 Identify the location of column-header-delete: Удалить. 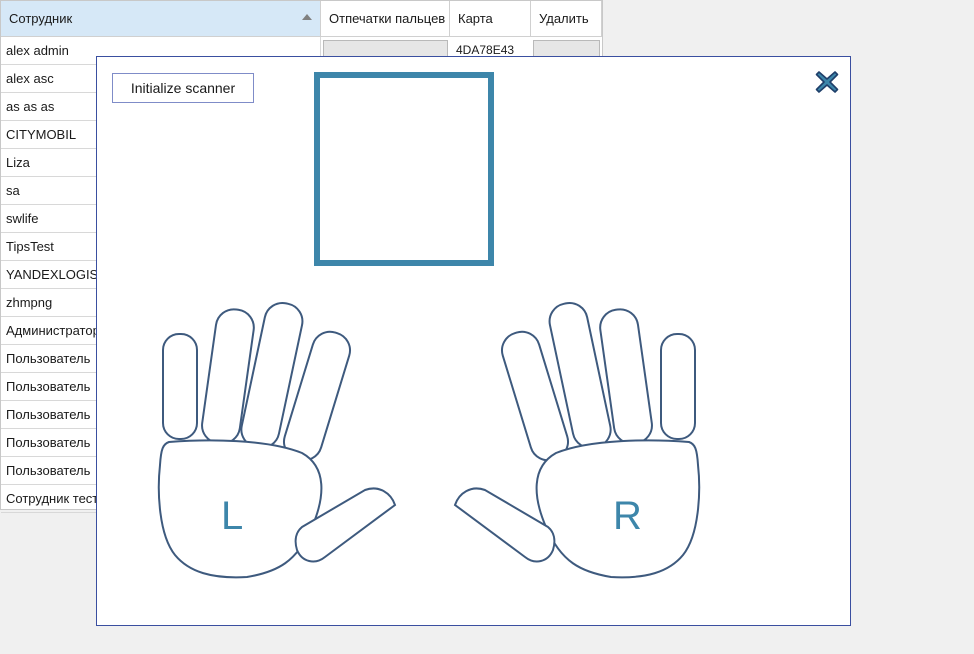
(566, 18).